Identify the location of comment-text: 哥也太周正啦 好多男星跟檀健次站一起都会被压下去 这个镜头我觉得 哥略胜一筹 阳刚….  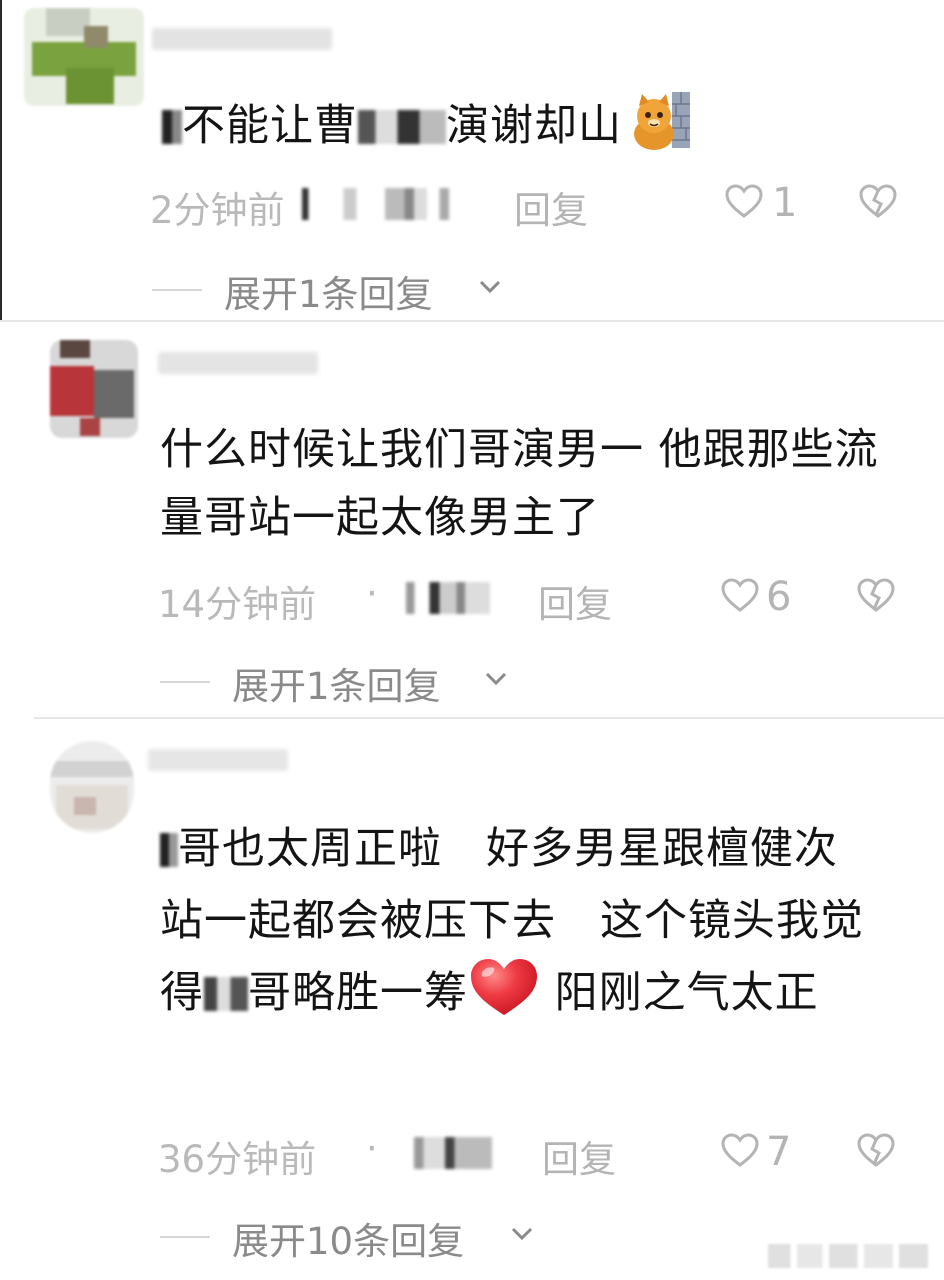
(520, 921).